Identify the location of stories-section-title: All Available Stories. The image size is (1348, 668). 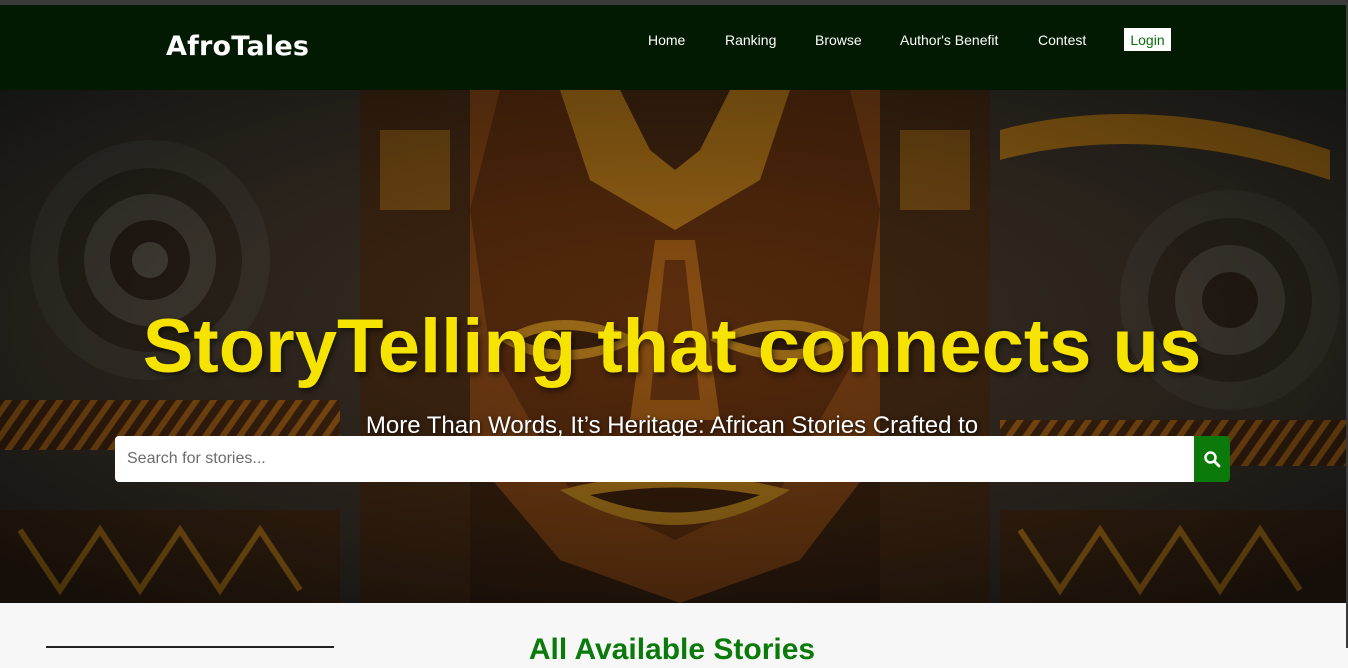
(672, 649).